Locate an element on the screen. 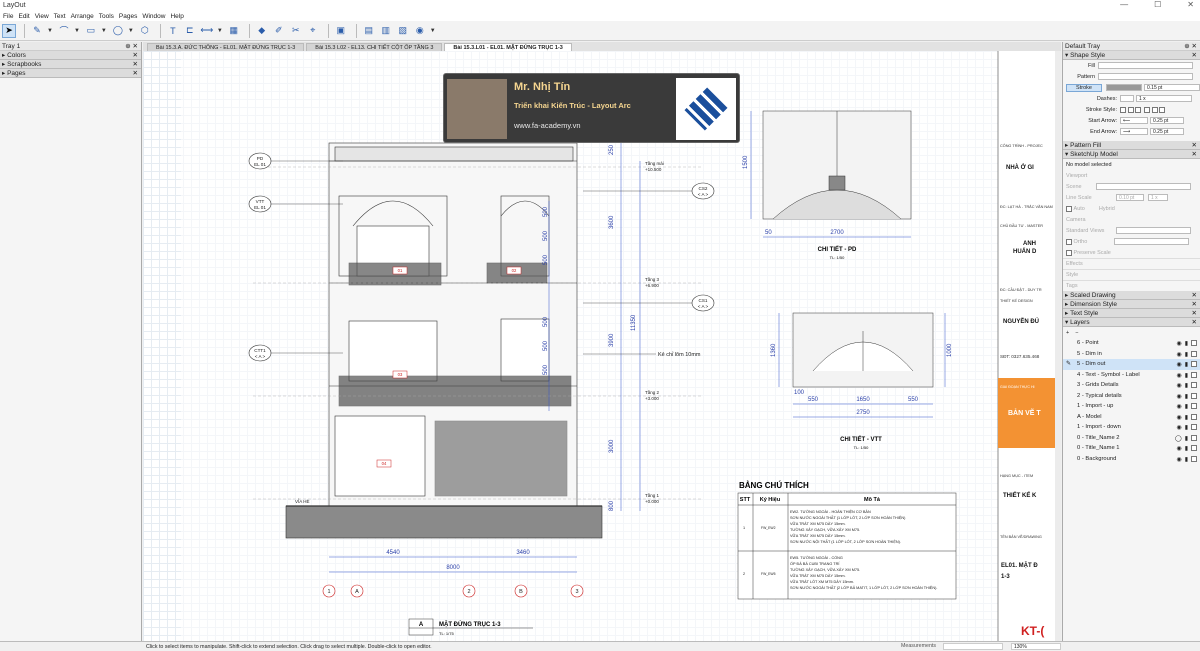 The image size is (1200, 651). layer-item: A - Model ◉ ▮ is located at coordinates (1131, 417).